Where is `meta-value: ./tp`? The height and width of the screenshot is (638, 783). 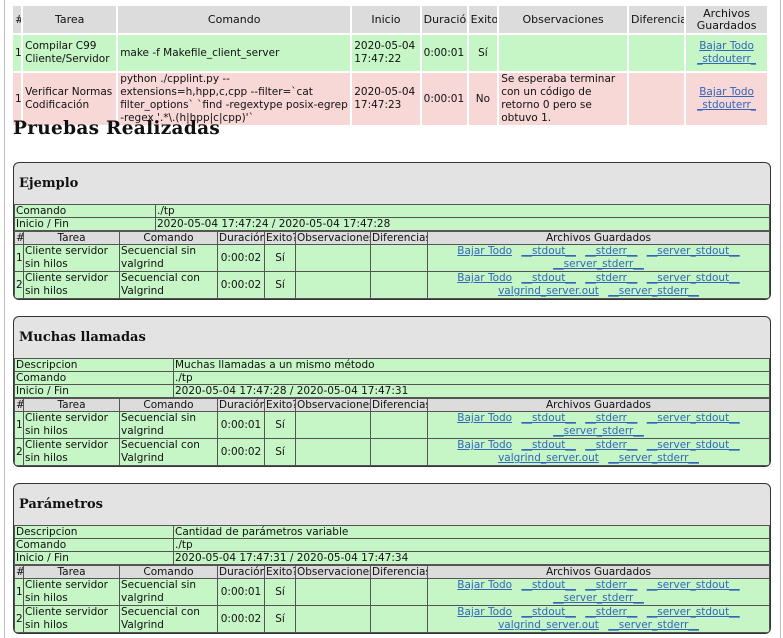
meta-value: ./tp is located at coordinates (462, 211).